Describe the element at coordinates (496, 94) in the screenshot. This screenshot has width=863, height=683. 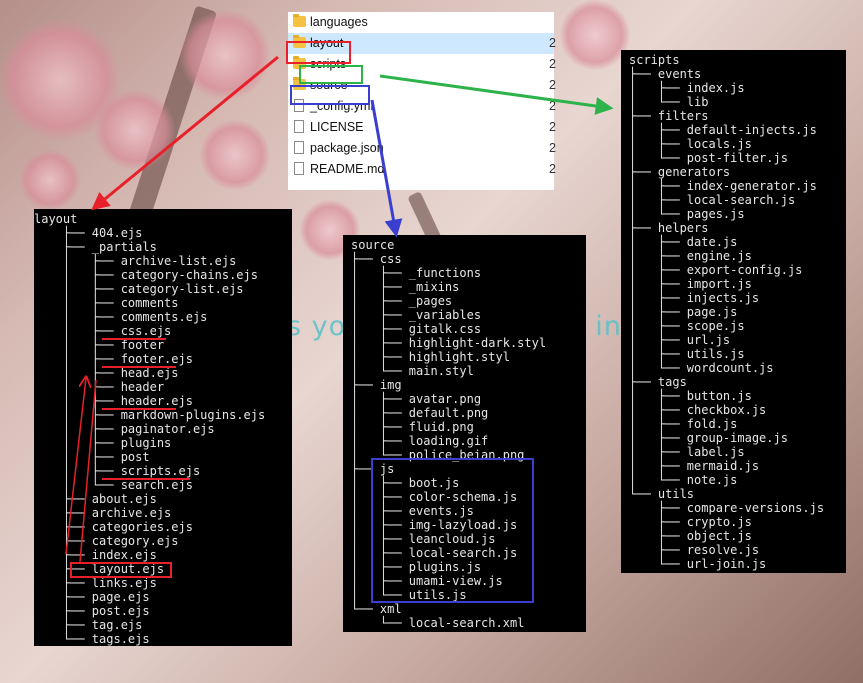
I see `arrow-scripts-to-tree` at that location.